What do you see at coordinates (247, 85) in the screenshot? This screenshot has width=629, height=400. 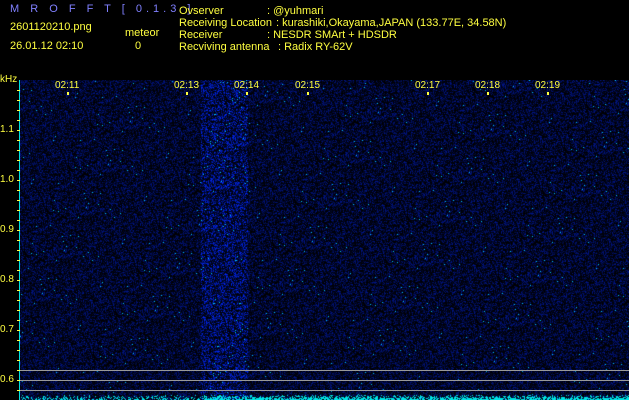 I see `x-tick-label: 02:14` at bounding box center [247, 85].